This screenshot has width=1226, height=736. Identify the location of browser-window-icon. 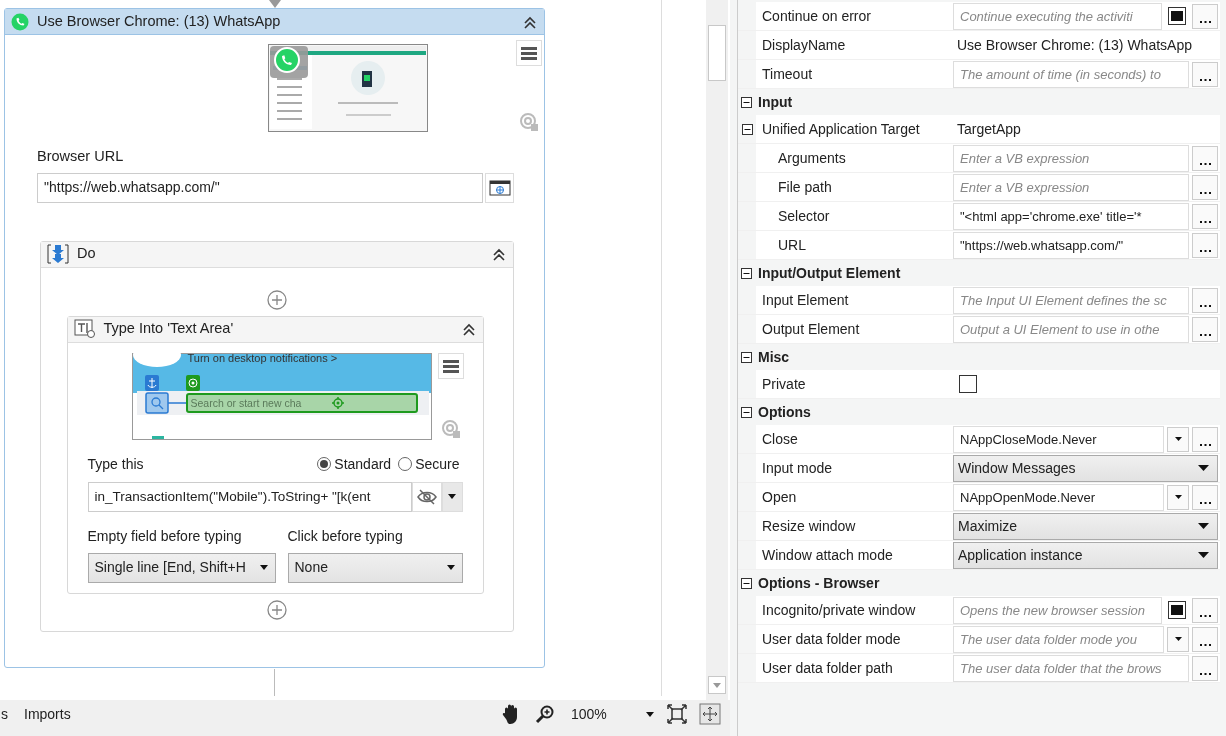
(499, 187).